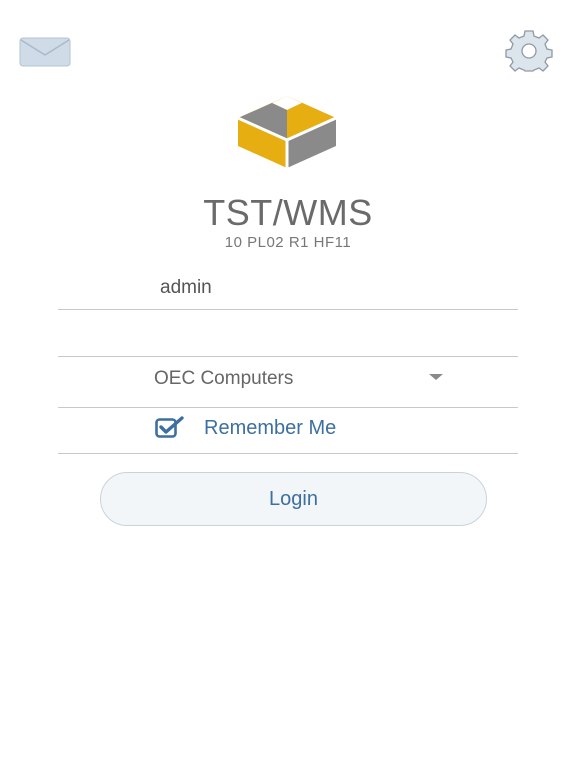 The height and width of the screenshot is (768, 576). I want to click on envelope-icon, so click(45, 52).